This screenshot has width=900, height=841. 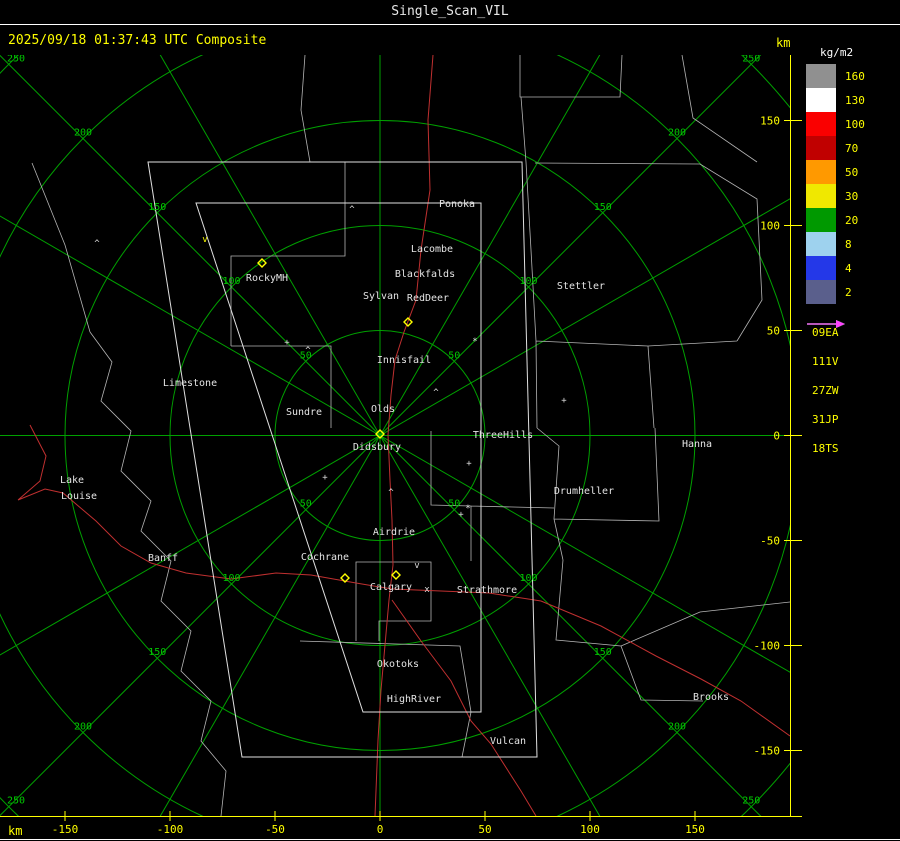 I want to click on colorbar-value: 70, so click(x=852, y=148).